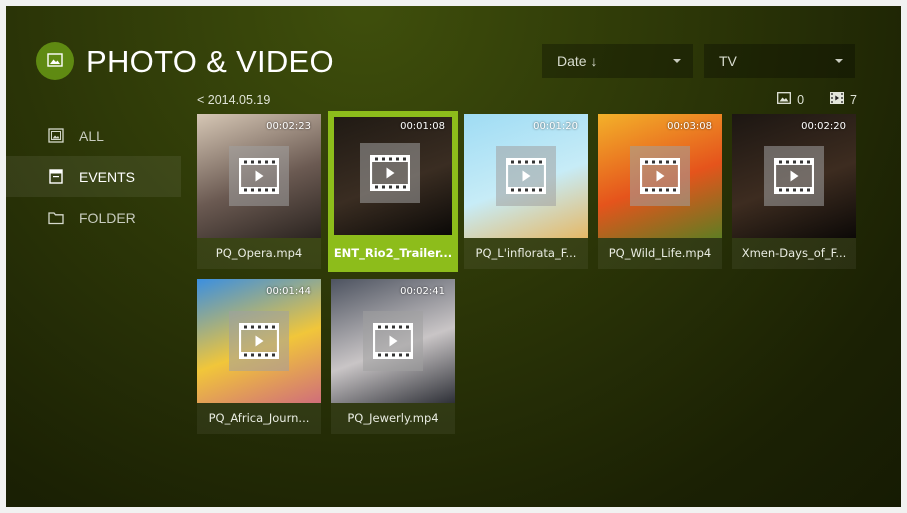 The width and height of the screenshot is (907, 513). I want to click on device-dropdown-value: TV, so click(728, 61).